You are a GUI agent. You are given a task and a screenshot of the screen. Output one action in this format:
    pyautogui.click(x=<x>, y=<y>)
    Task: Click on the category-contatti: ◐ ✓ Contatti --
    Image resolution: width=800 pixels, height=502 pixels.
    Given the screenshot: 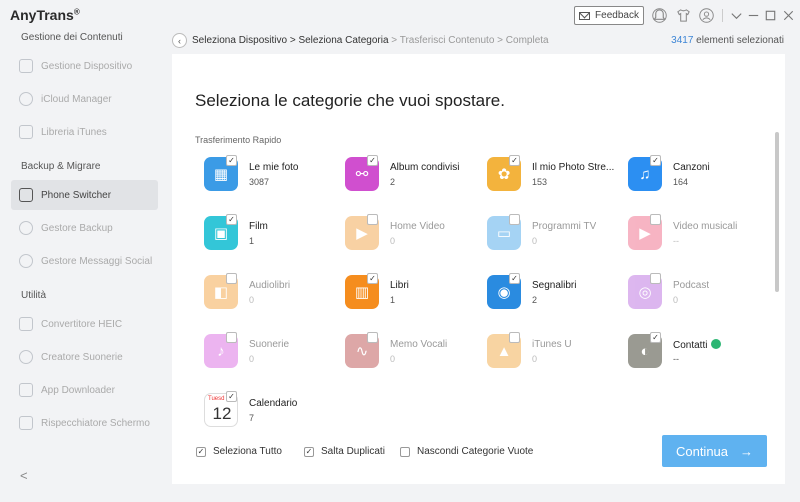 What is the action you would take?
    pyautogui.click(x=698, y=353)
    